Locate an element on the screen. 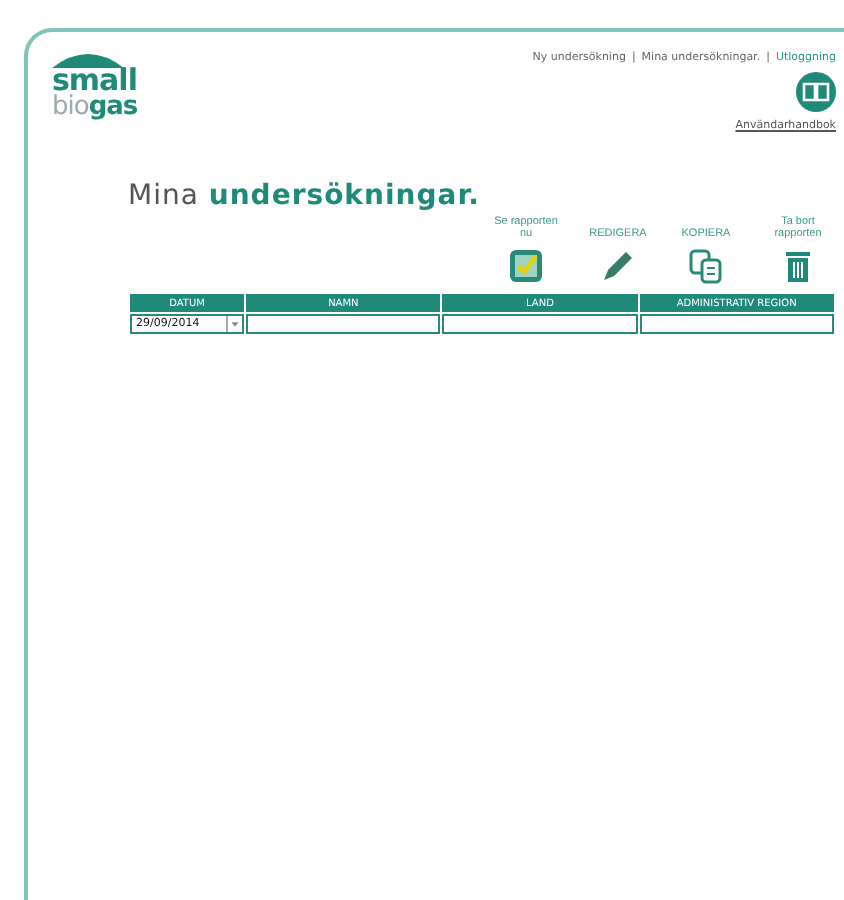 The width and height of the screenshot is (844, 900). copy-icon is located at coordinates (706, 266).